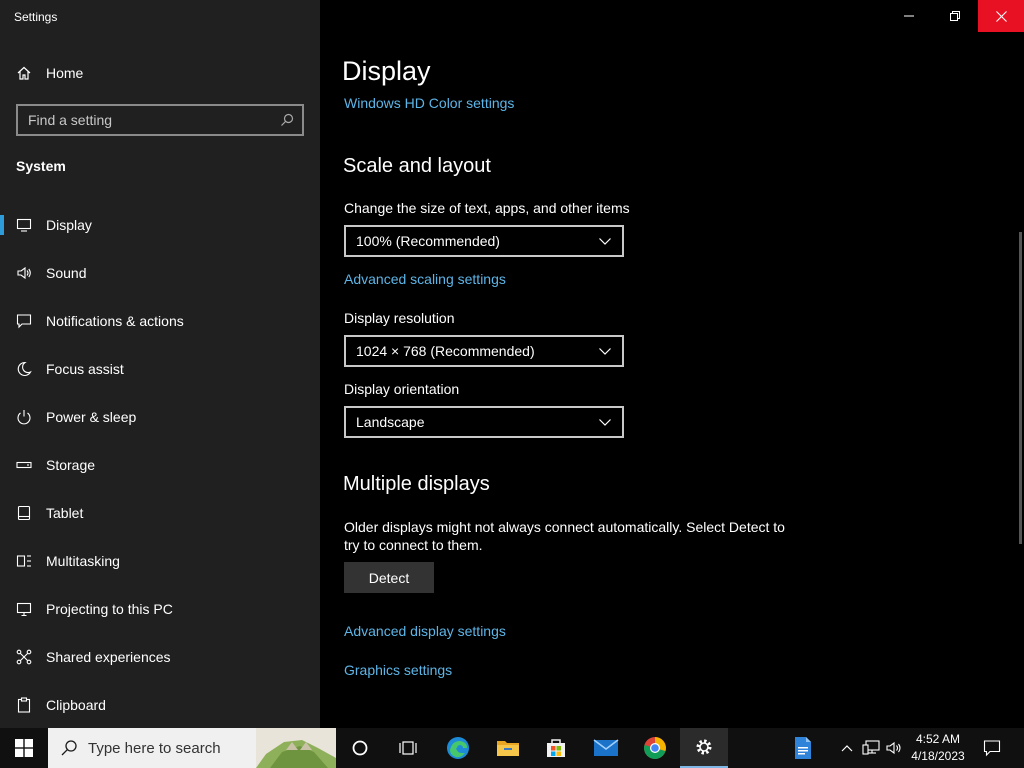  I want to click on sidebar-item-tablet: Tablet, so click(160, 513).